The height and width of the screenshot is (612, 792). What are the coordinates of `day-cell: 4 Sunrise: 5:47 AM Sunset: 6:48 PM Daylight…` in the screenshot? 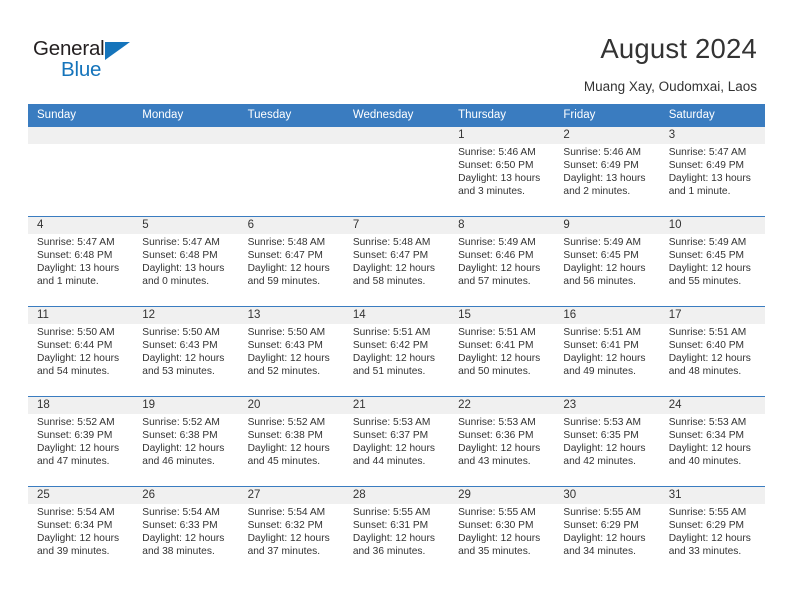 It's located at (81, 261).